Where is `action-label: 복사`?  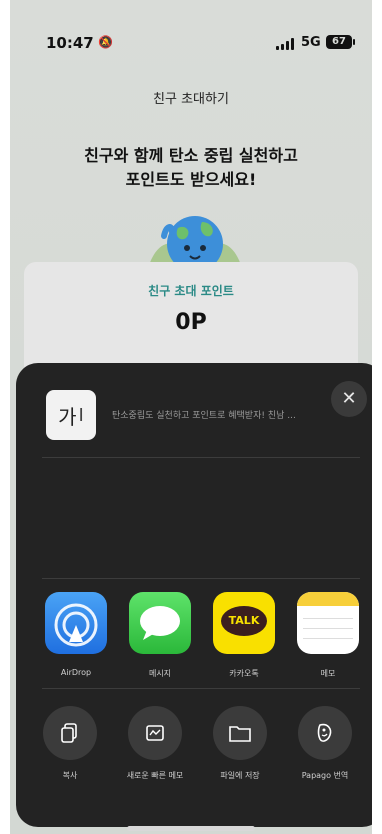
action-label: 복사 is located at coordinates (70, 775).